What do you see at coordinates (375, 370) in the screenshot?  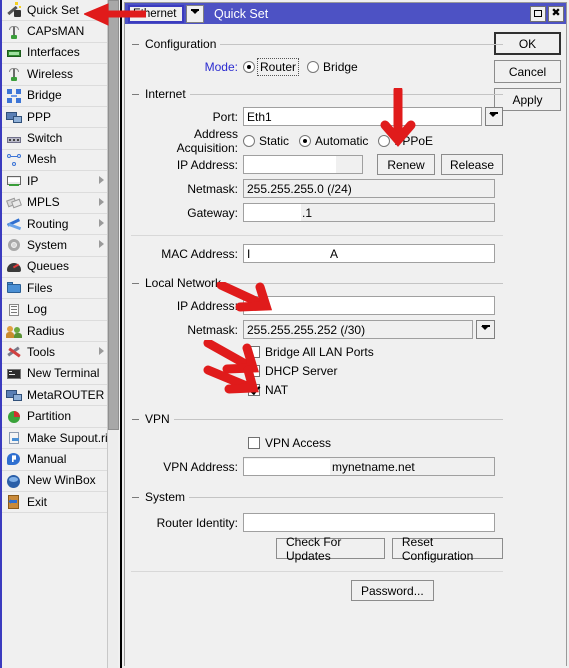 I see `dhcp-server-row: DHCP Server` at bounding box center [375, 370].